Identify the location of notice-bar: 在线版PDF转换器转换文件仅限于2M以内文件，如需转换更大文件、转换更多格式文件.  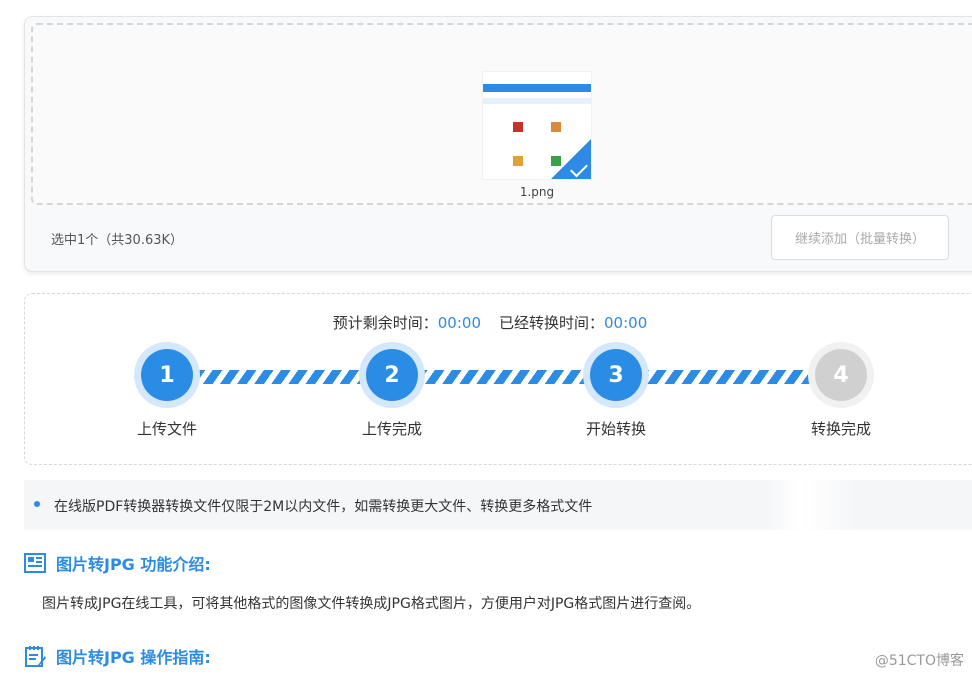
(498, 505).